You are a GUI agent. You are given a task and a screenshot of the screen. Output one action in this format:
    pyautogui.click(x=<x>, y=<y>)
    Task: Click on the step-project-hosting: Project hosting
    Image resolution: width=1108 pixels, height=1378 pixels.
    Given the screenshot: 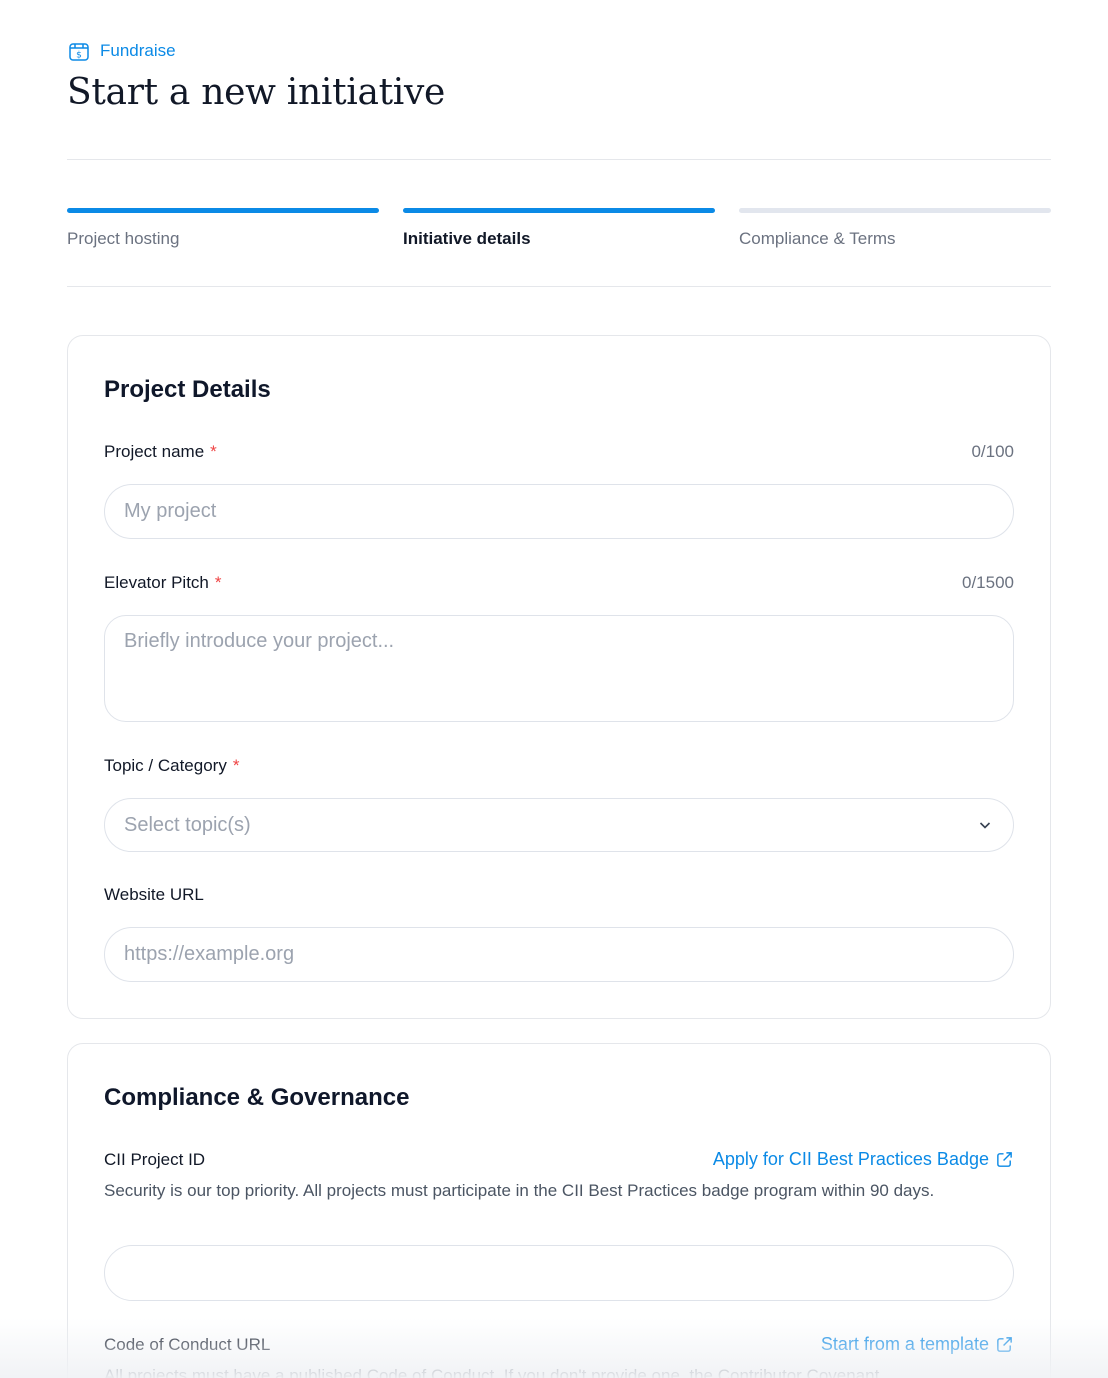 What is the action you would take?
    pyautogui.click(x=223, y=228)
    